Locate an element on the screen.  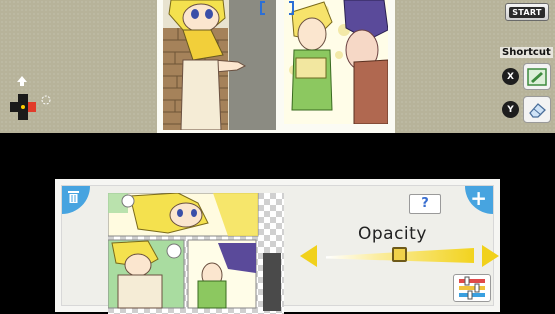
brick-wall-illustration is located at coordinates (219, 65).